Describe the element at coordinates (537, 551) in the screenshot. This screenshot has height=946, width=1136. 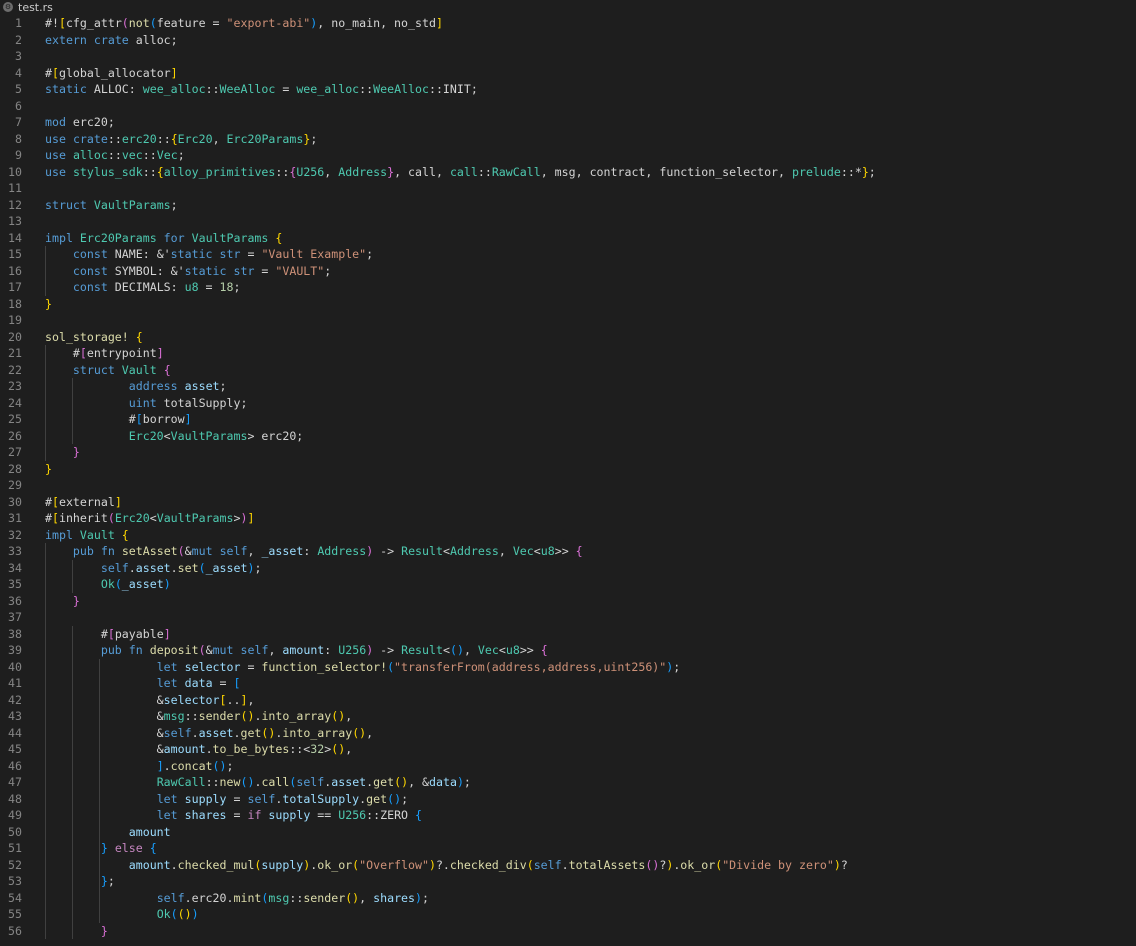
I see `code-token: <` at that location.